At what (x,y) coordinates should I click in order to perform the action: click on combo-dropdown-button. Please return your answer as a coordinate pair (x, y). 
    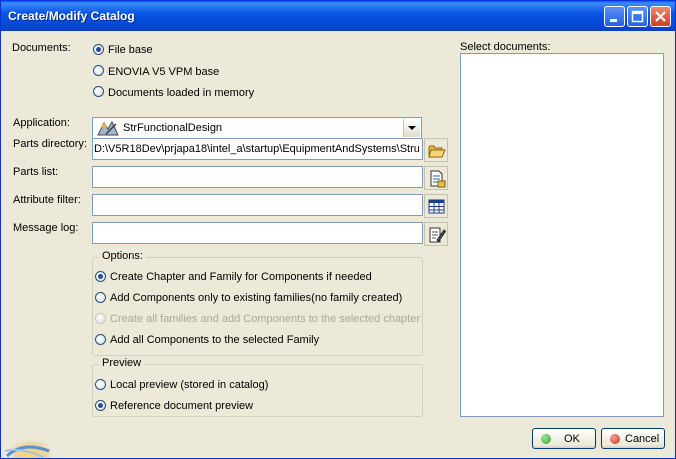
    Looking at the image, I should click on (411, 128).